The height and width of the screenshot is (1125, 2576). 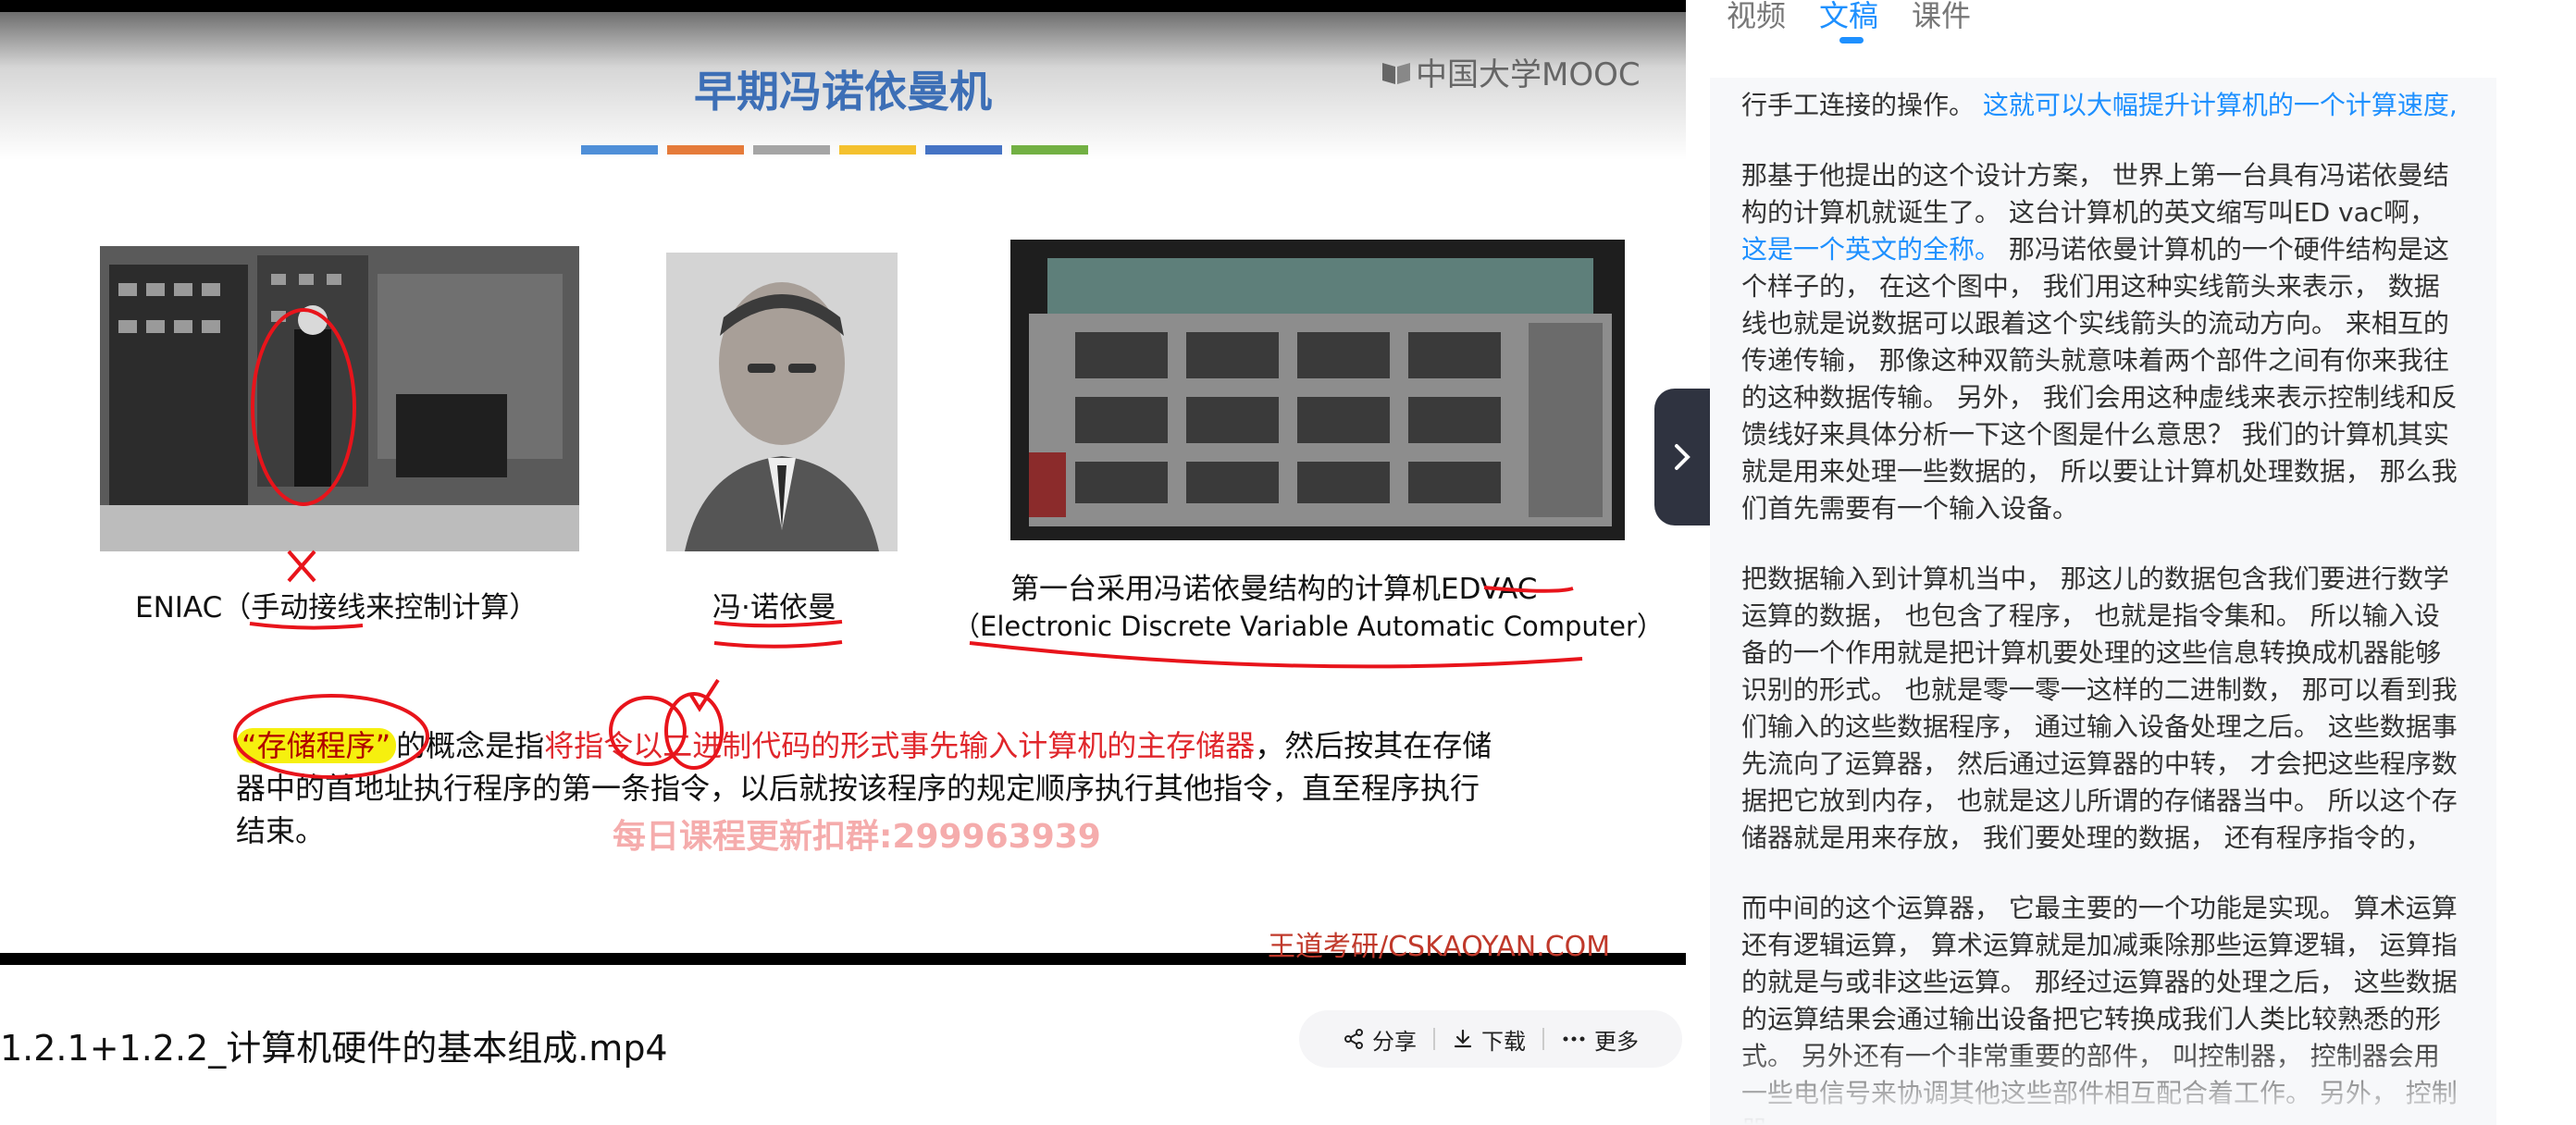 I want to click on eniac-illustration, so click(x=339, y=398).